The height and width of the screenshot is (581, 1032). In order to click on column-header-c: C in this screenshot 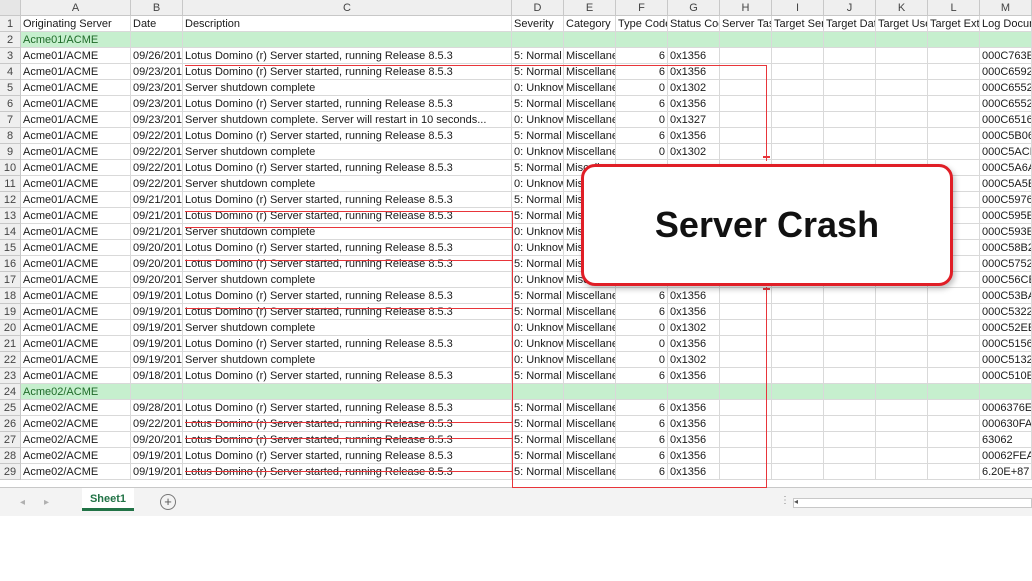, I will do `click(347, 8)`.